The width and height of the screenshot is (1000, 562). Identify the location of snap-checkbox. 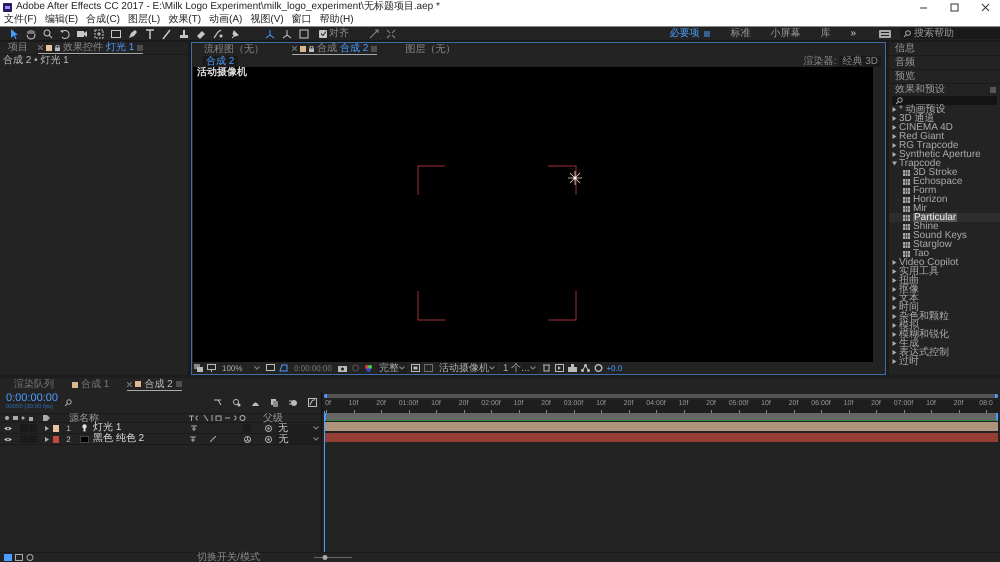
(323, 34).